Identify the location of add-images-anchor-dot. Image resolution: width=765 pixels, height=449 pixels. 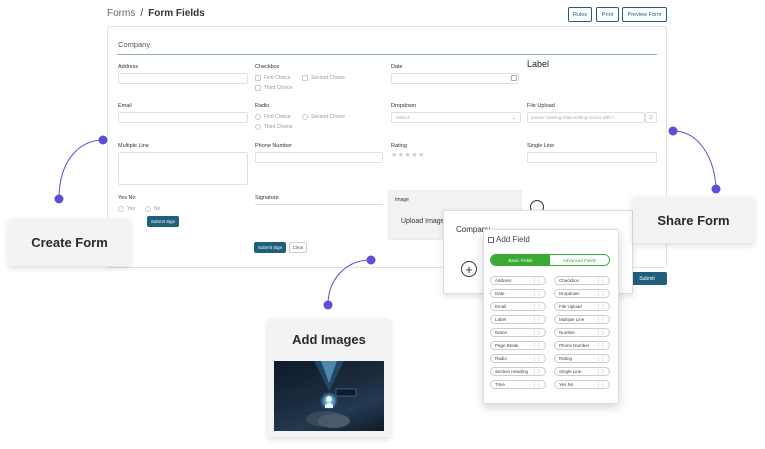
(371, 260).